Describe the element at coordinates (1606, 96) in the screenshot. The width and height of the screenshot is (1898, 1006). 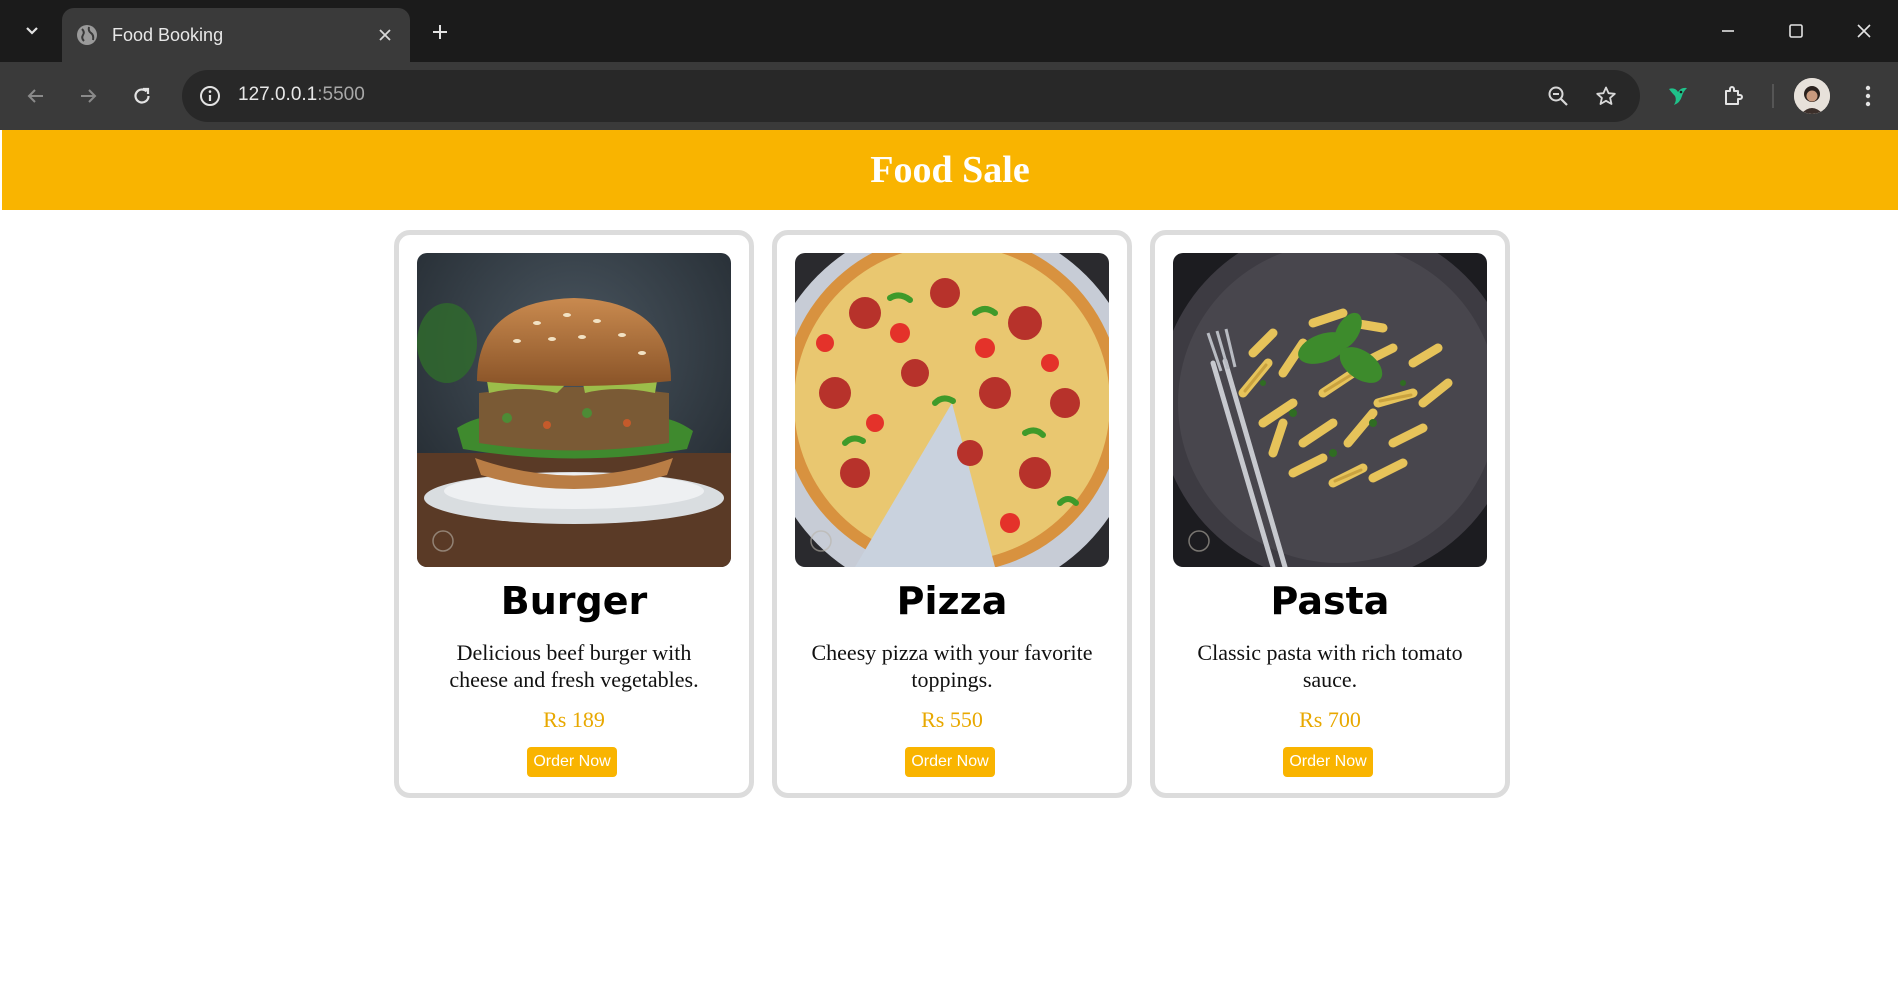
I see `star-icon` at that location.